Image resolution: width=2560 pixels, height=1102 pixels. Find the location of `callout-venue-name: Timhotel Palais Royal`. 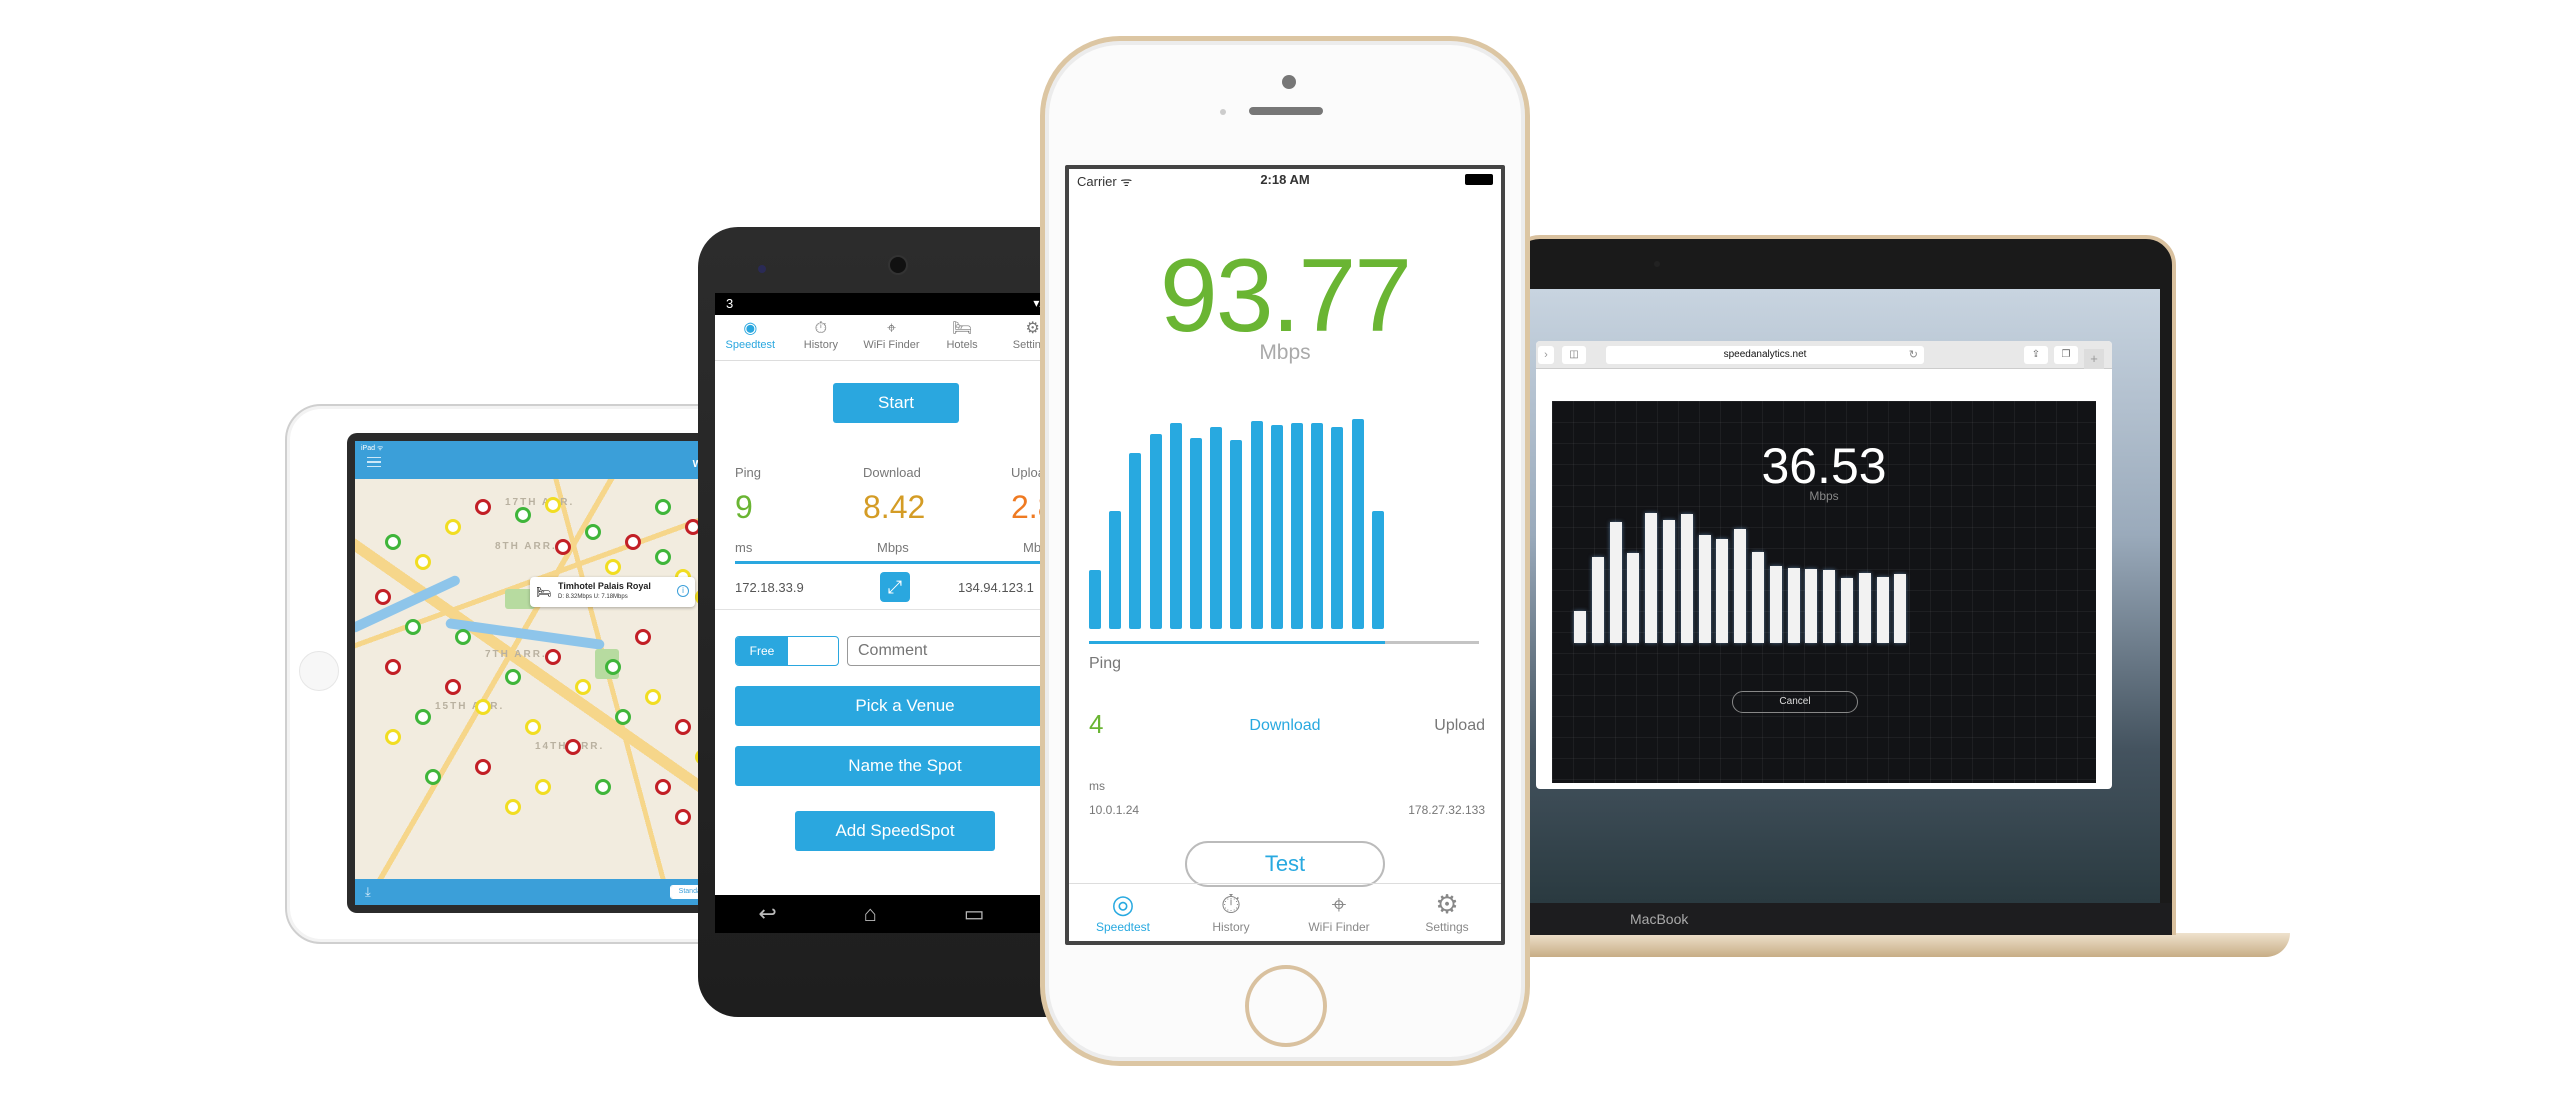

callout-venue-name: Timhotel Palais Royal is located at coordinates (604, 586).